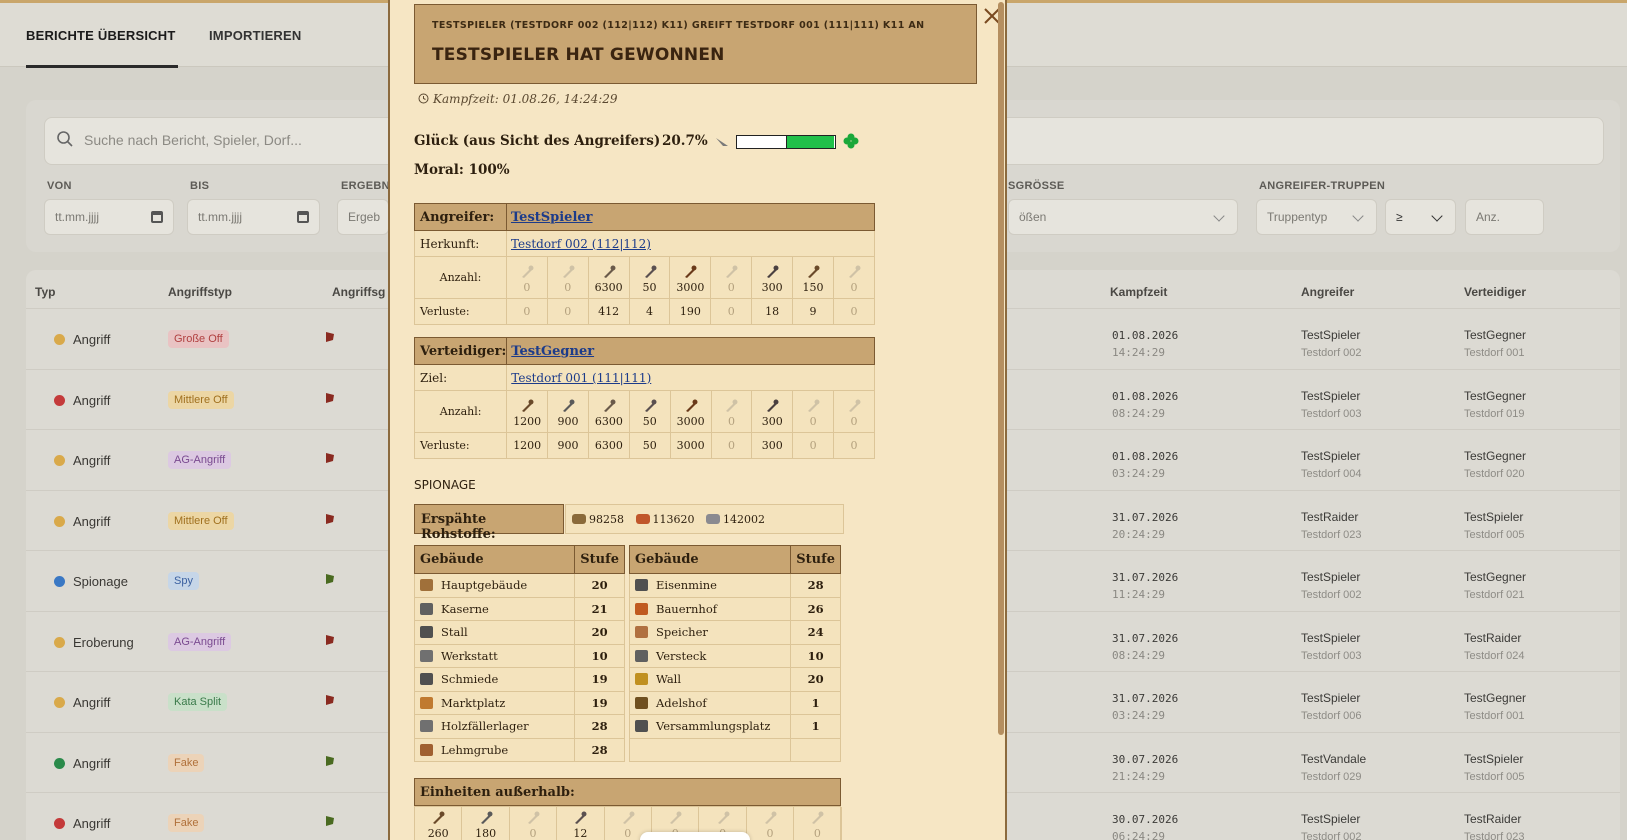 This screenshot has width=1627, height=840. What do you see at coordinates (734, 632) in the screenshot?
I see `building-row: Speicher 24` at bounding box center [734, 632].